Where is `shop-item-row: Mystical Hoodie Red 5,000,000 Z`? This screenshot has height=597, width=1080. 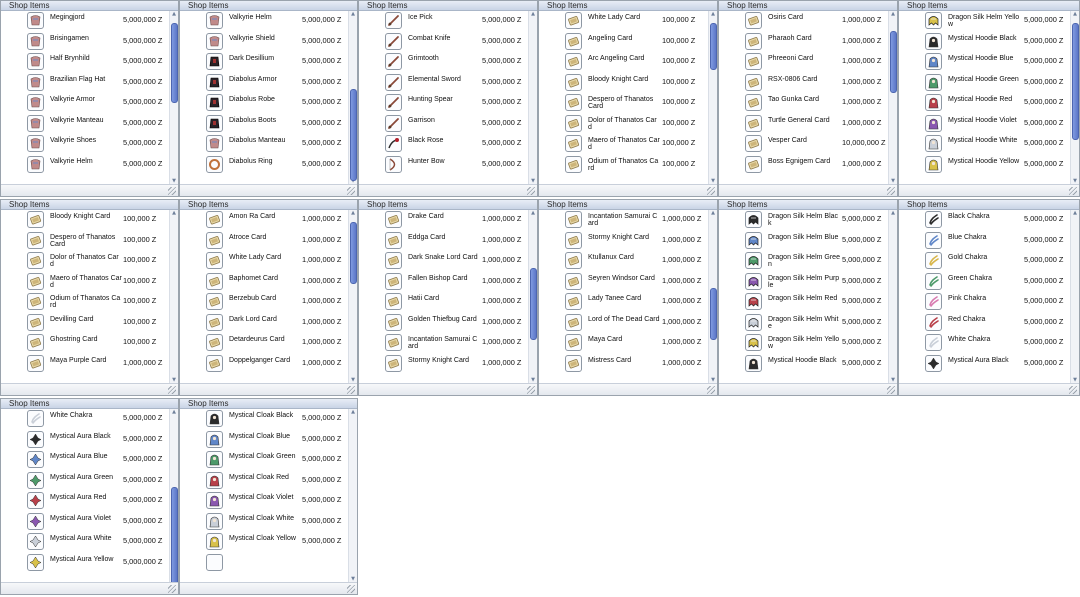 shop-item-row: Mystical Hoodie Red 5,000,000 Z is located at coordinates (984, 103).